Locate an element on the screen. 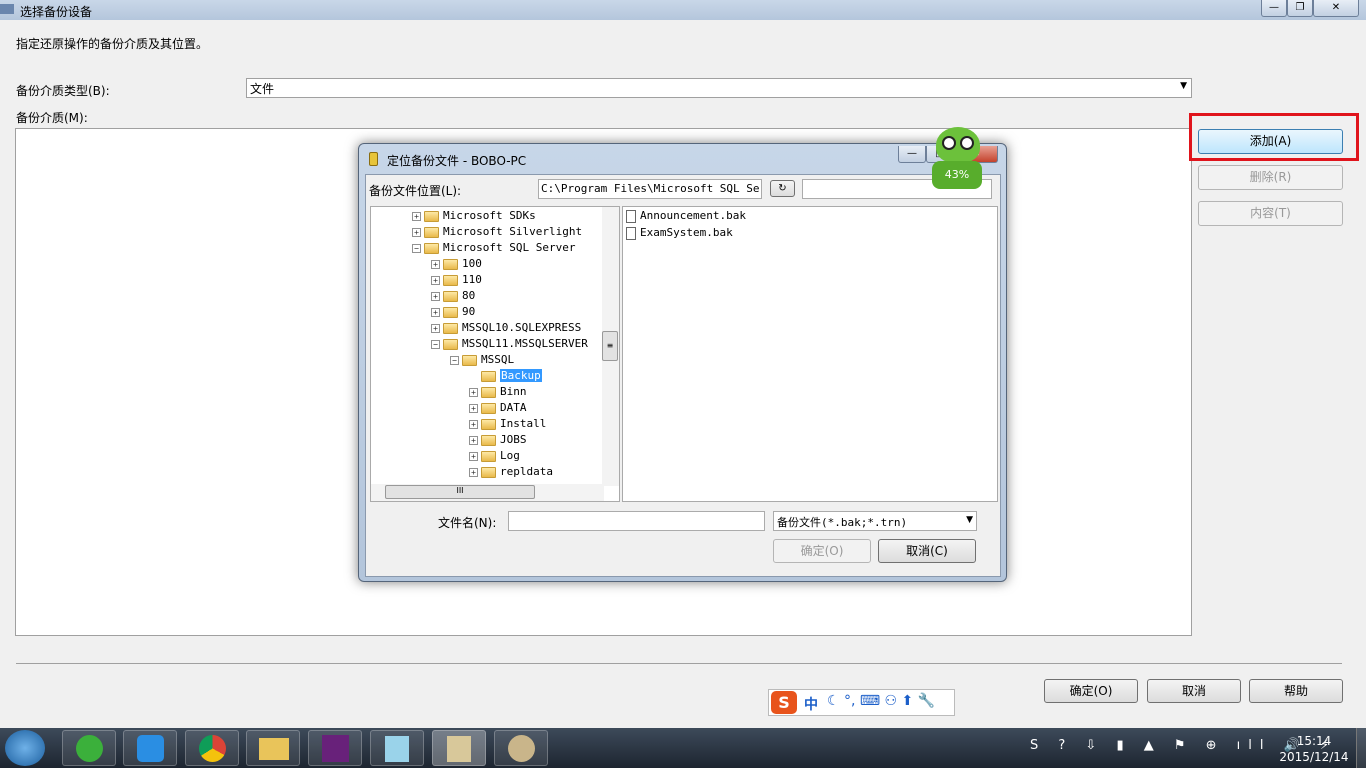 Image resolution: width=1366 pixels, height=768 pixels. instruction-text: 指定还原操作的备份介质及其位置。 is located at coordinates (112, 44).